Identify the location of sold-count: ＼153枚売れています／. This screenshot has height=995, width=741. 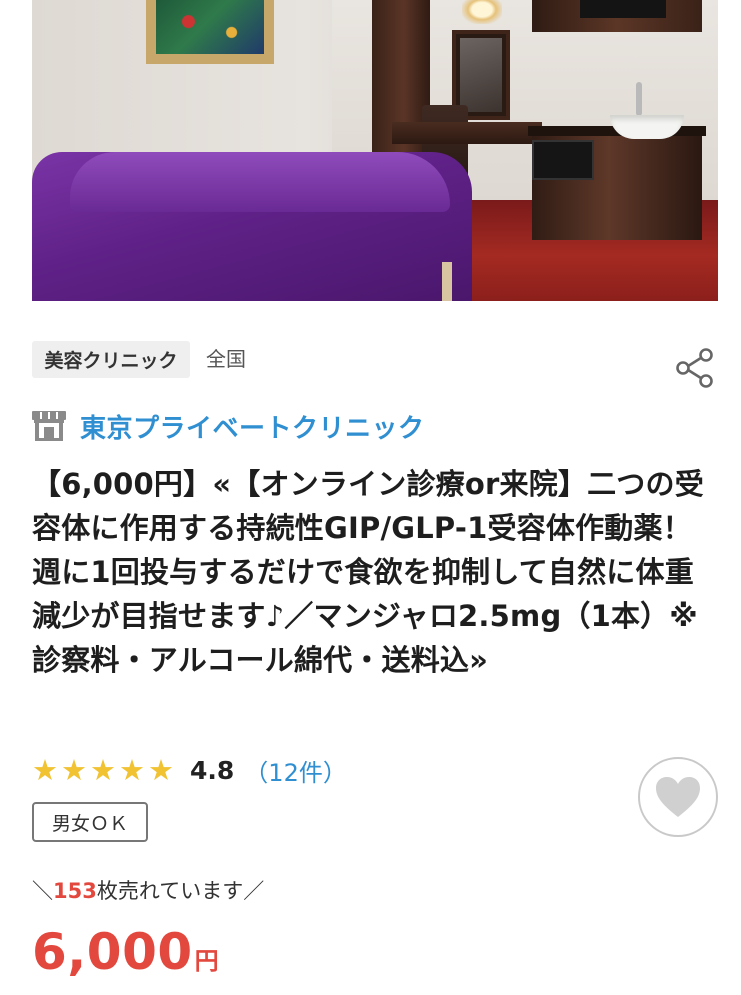
(148, 891).